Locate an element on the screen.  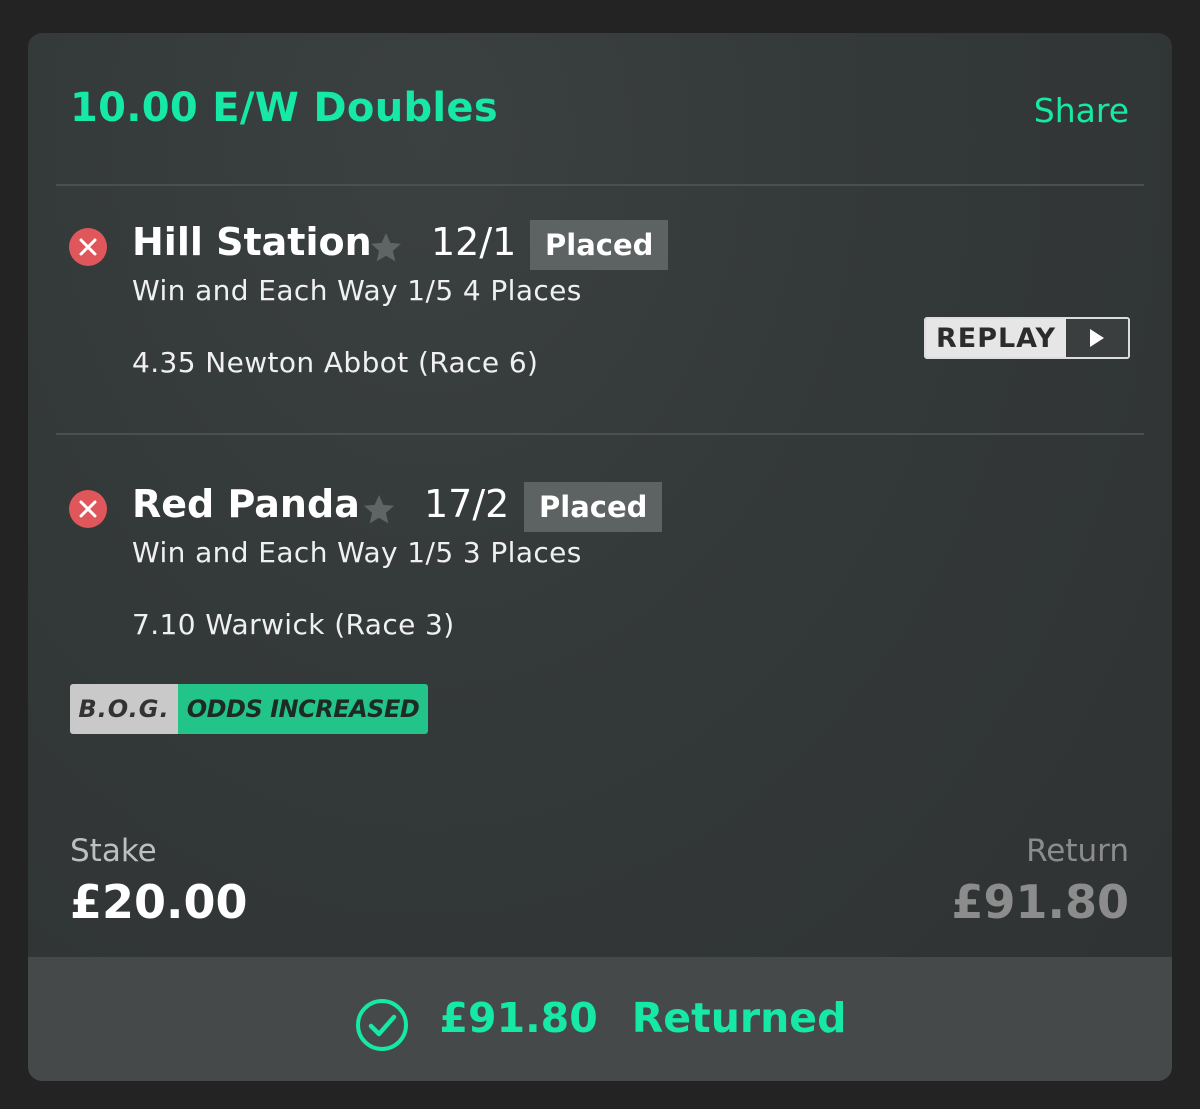
play-icon is located at coordinates (1097, 338).